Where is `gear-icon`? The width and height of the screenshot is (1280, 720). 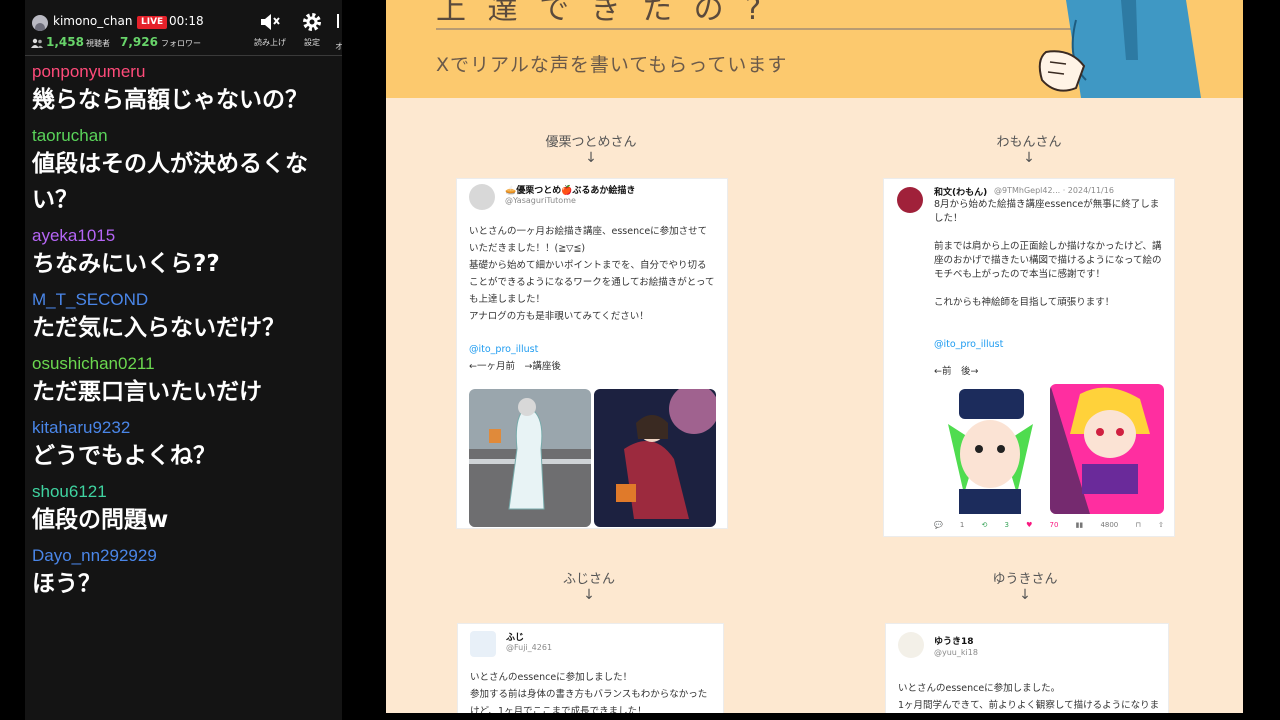
gear-icon is located at coordinates (312, 22).